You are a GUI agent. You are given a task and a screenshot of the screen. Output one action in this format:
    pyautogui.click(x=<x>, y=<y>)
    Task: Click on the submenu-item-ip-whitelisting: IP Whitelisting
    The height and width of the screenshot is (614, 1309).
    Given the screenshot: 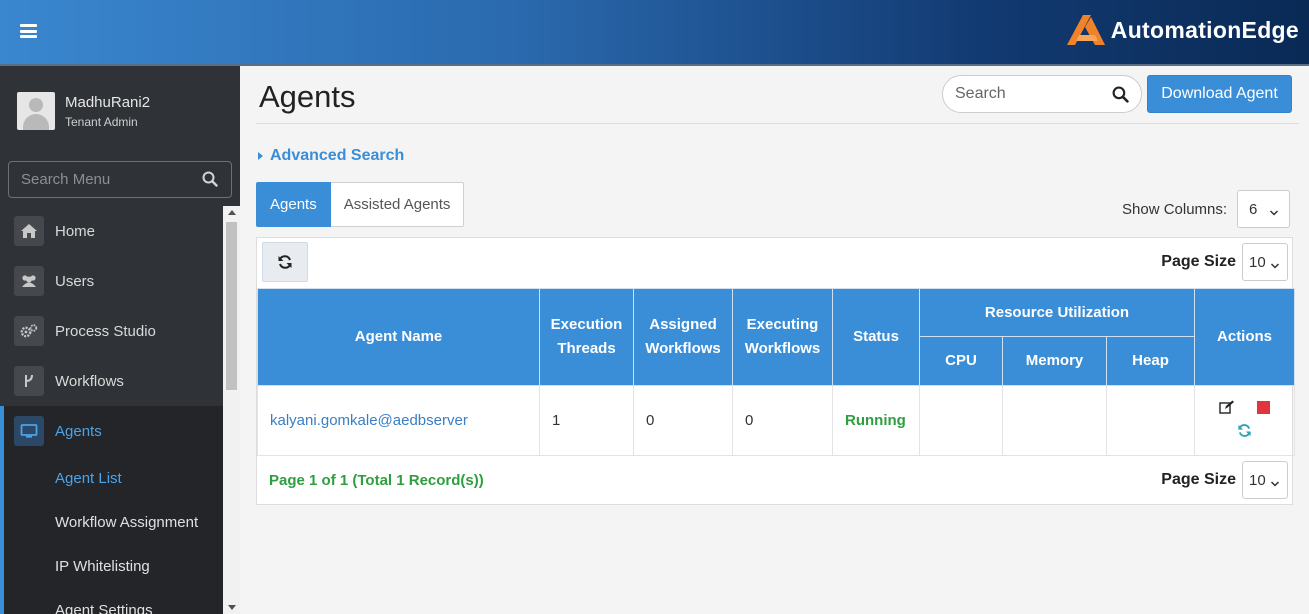 What is the action you would take?
    pyautogui.click(x=113, y=566)
    